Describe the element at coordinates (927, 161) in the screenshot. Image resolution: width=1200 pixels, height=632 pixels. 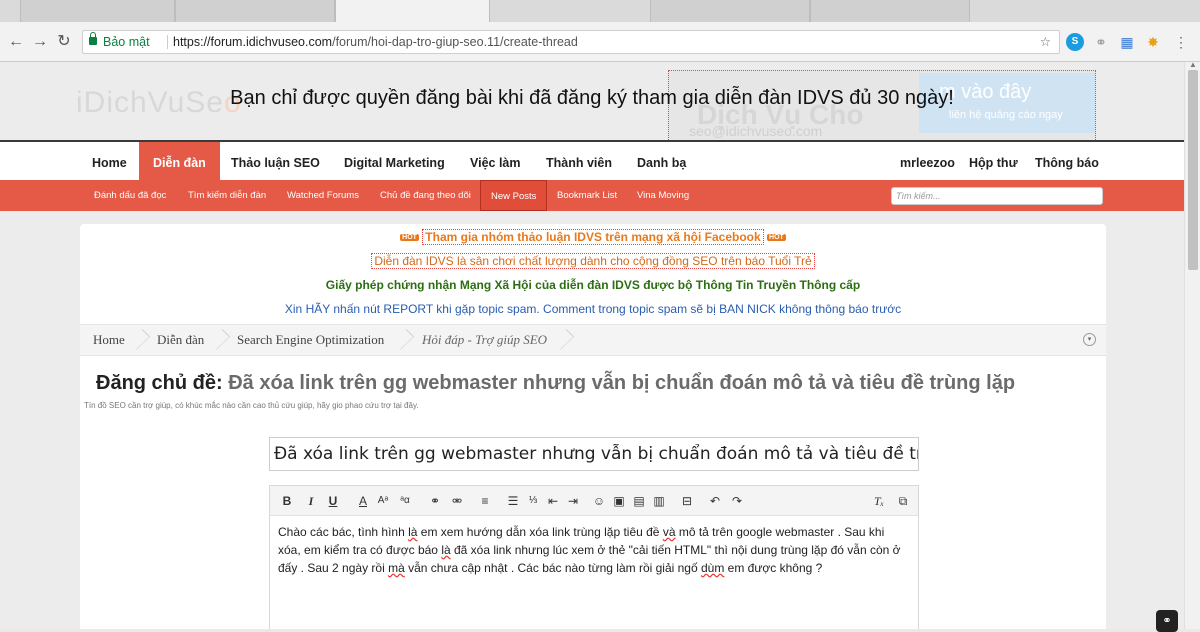
I see `nav-user: mrleezoo` at that location.